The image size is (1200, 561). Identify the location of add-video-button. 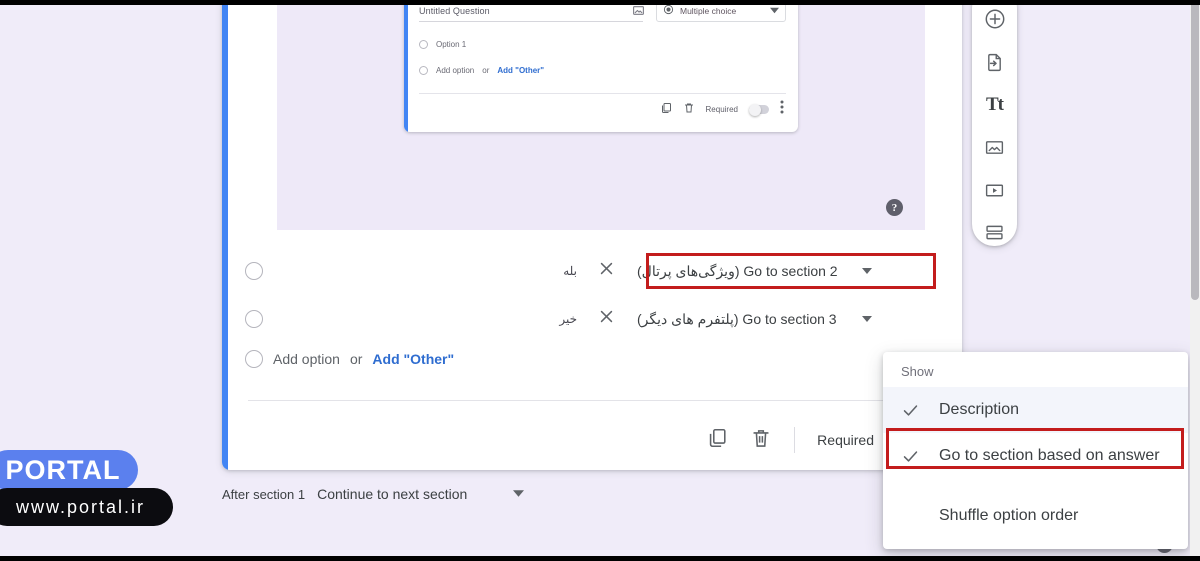
(995, 190).